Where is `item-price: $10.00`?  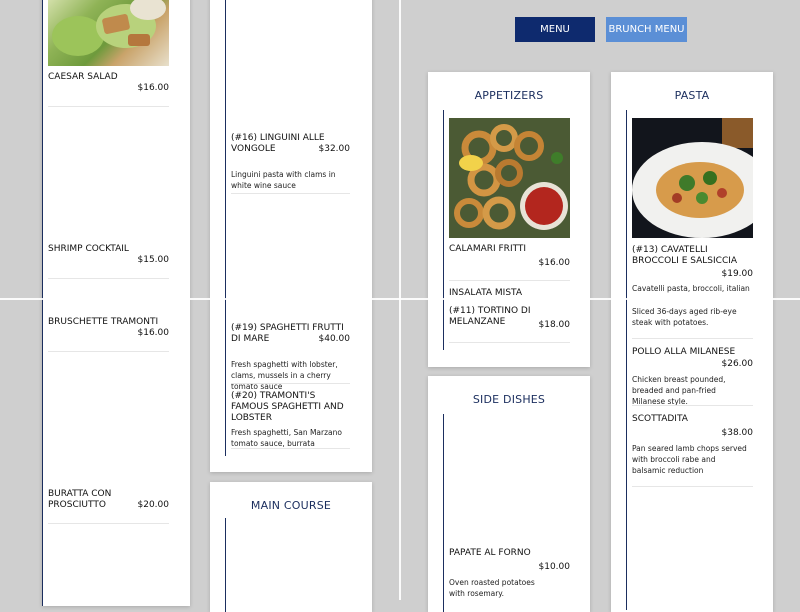
item-price: $10.00 is located at coordinates (554, 567).